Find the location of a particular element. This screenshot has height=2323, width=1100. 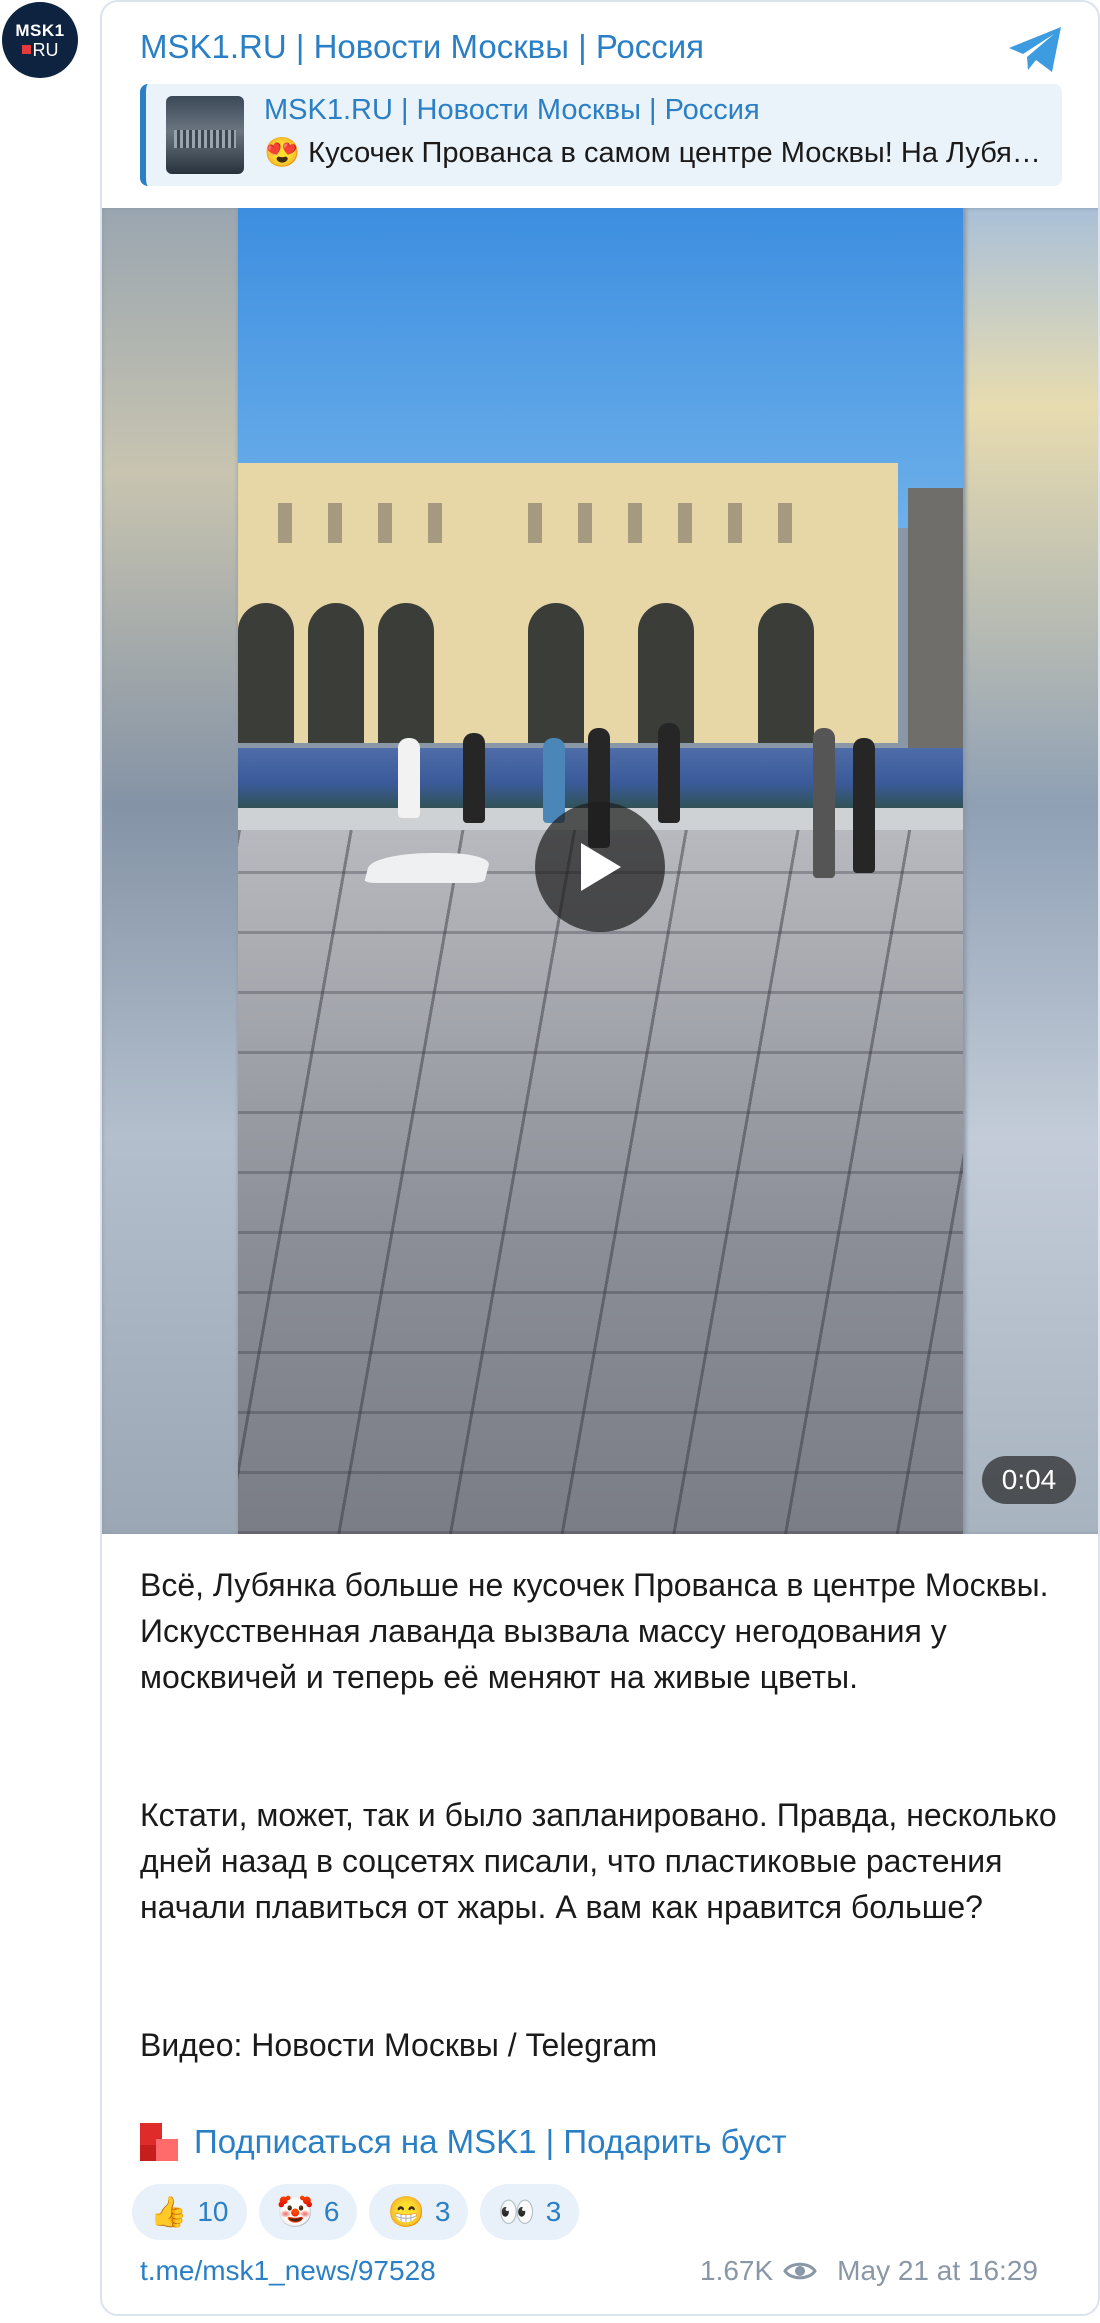

video-blur-right is located at coordinates (1032, 871).